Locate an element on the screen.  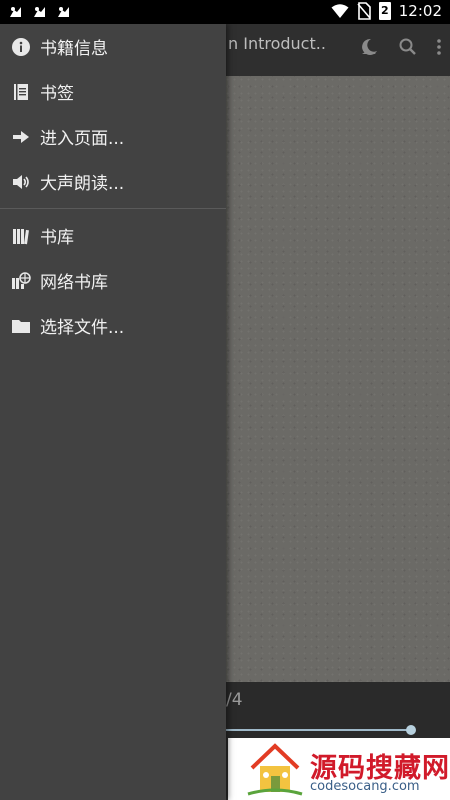
watermark-logo: 源码搜藏网 codesocang.com is located at coordinates (339, 769).